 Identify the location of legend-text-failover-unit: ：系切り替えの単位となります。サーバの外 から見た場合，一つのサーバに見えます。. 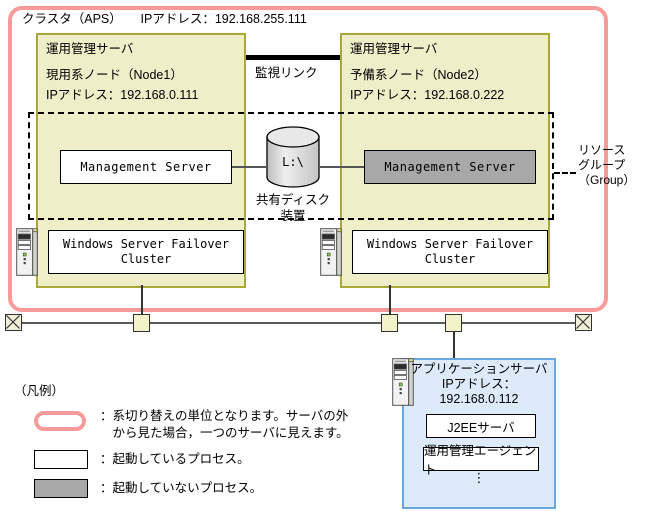
(224, 425).